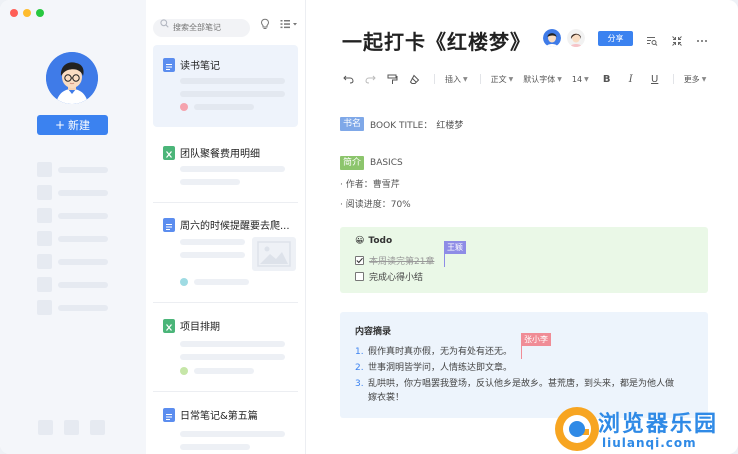 The image size is (738, 454). What do you see at coordinates (607, 79) in the screenshot?
I see `bold-button: B` at bounding box center [607, 79].